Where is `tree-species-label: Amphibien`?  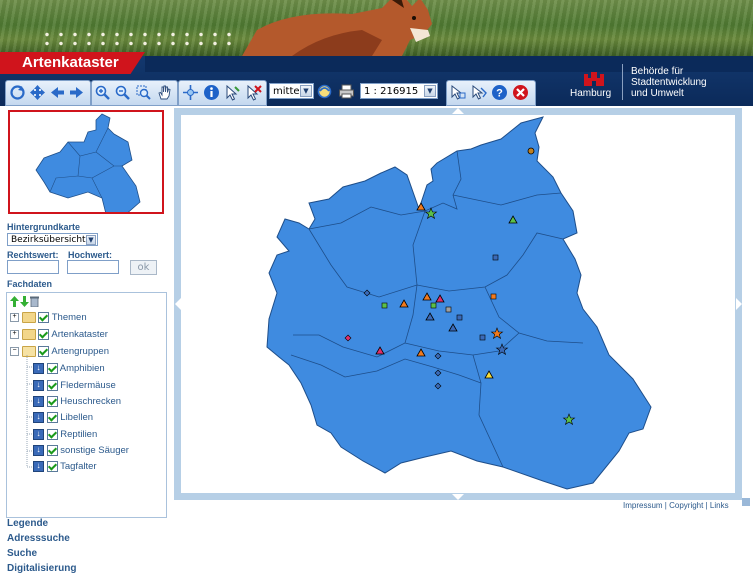 tree-species-label: Amphibien is located at coordinates (82, 368).